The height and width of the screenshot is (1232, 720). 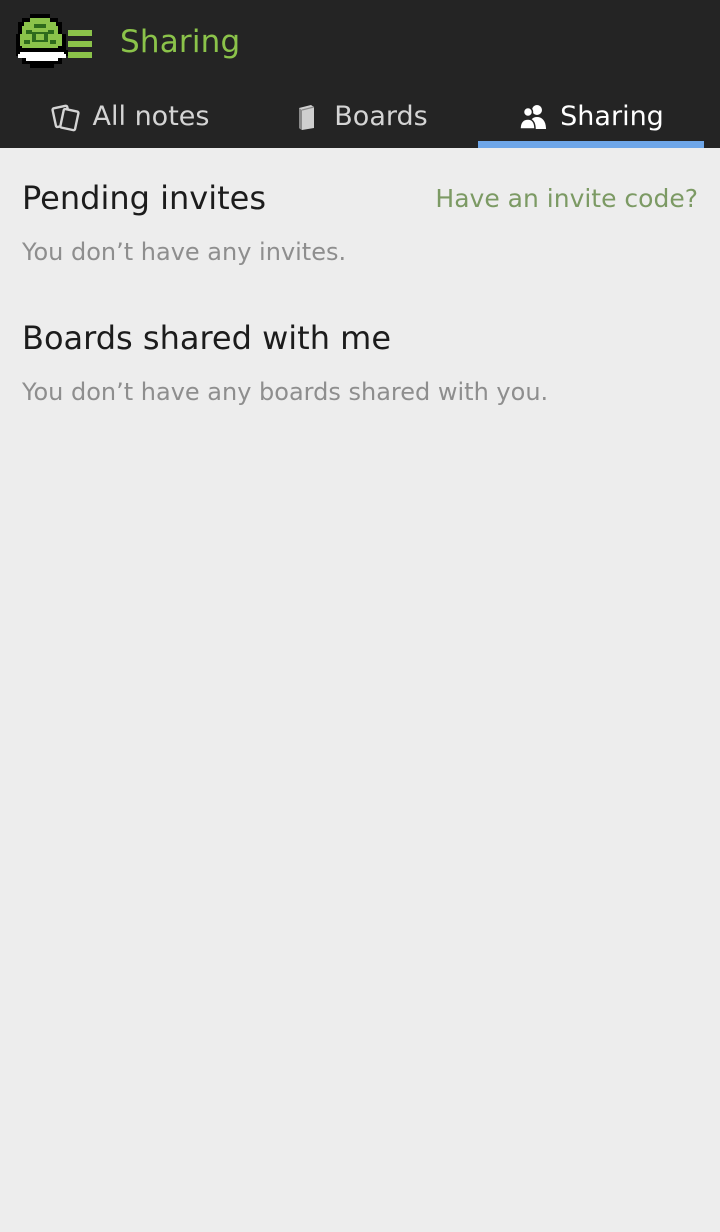 What do you see at coordinates (65, 117) in the screenshot?
I see `notes-icon` at bounding box center [65, 117].